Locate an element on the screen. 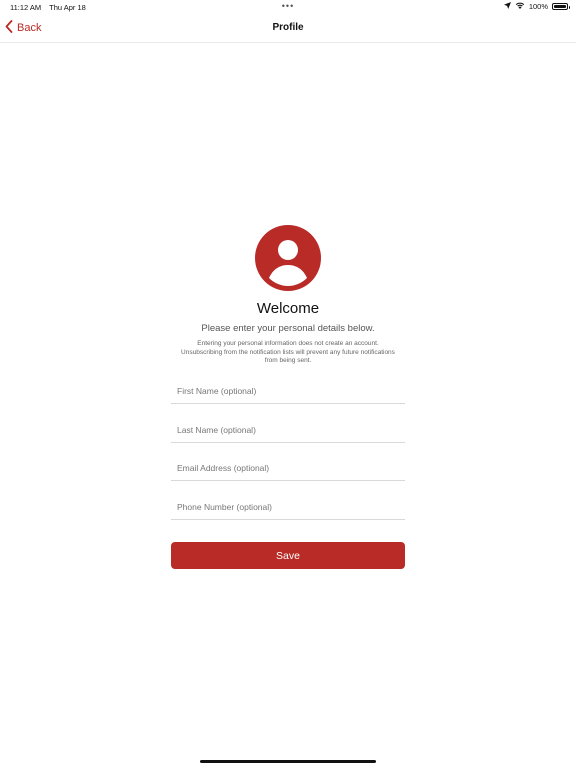 This screenshot has height=768, width=576. status-bar: 11:12 AM Thu Apr 18 ••• 100% is located at coordinates (288, 7).